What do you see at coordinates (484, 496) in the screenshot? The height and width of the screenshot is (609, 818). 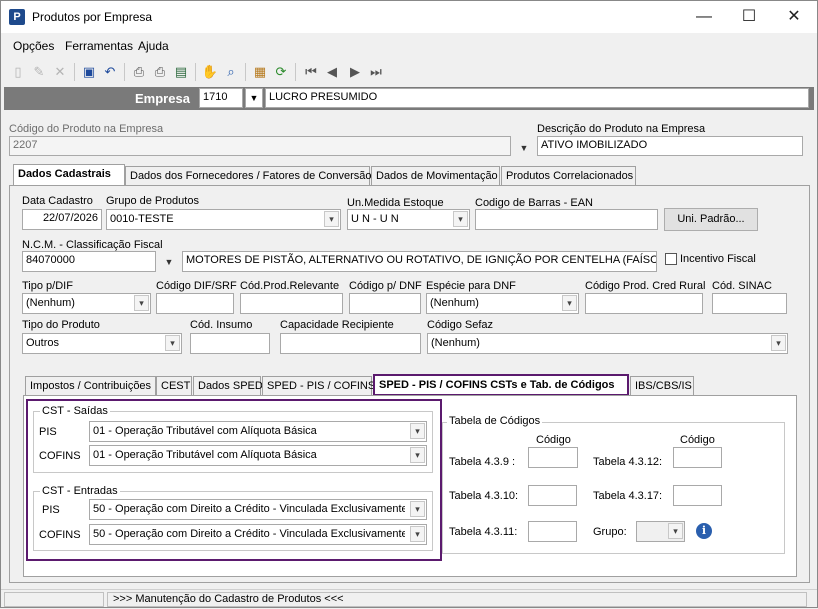 I see `tabela-4310-label: Tabela 4.3.10:` at bounding box center [484, 496].